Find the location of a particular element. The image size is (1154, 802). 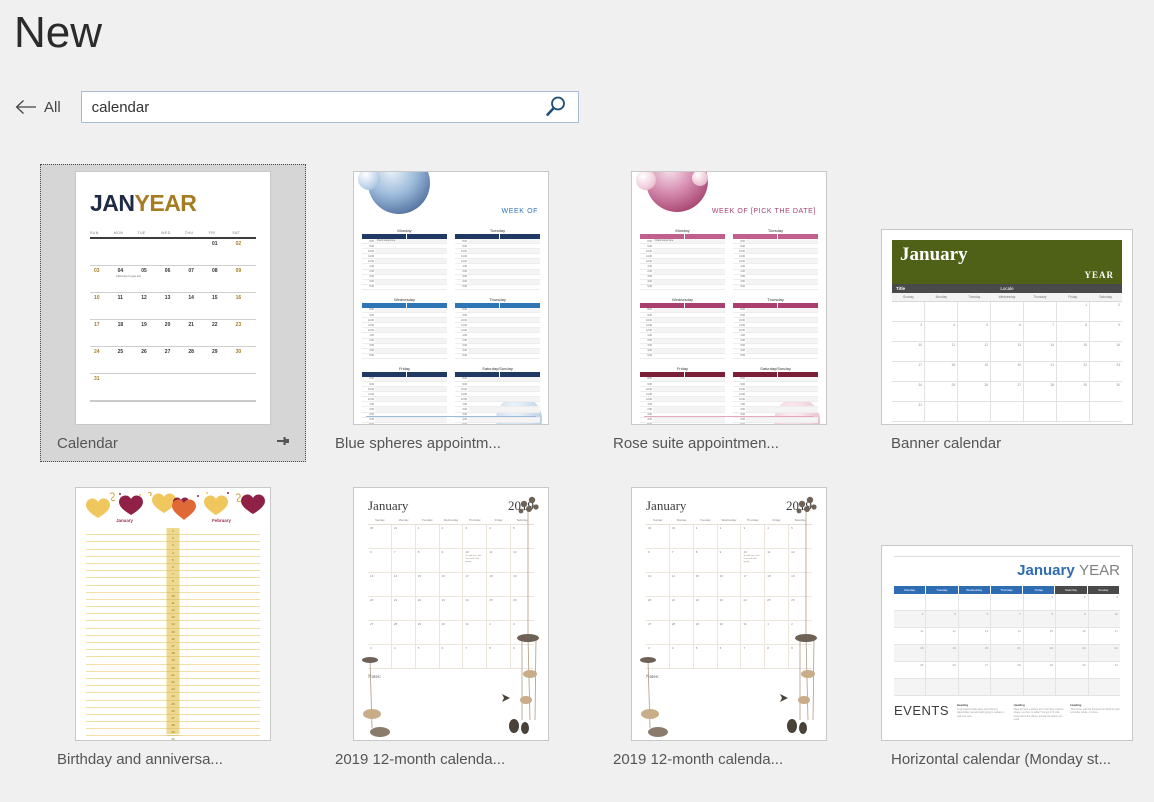

search-icon is located at coordinates (556, 107).